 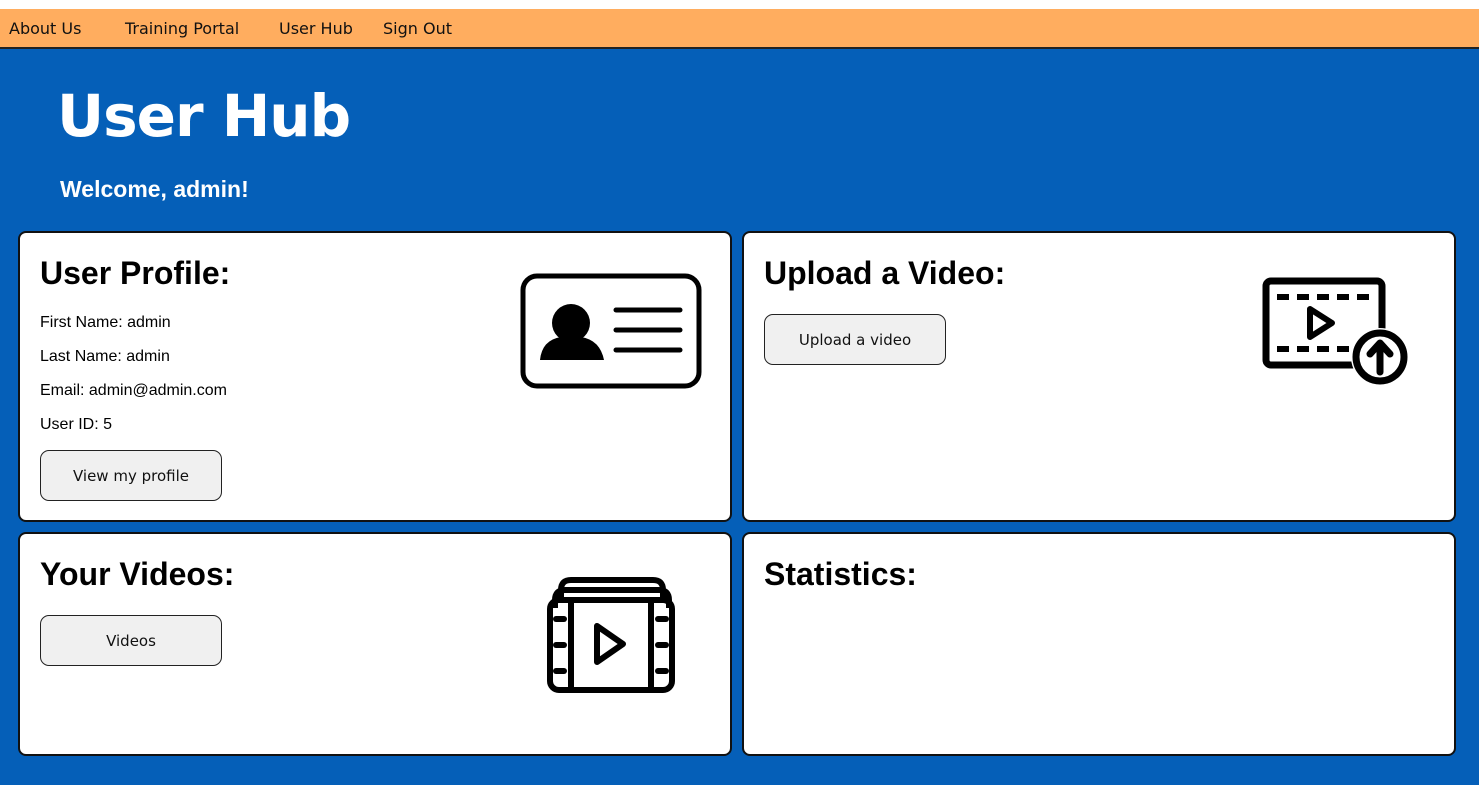 What do you see at coordinates (316, 28) in the screenshot?
I see `nav-user-hub: User Hub` at bounding box center [316, 28].